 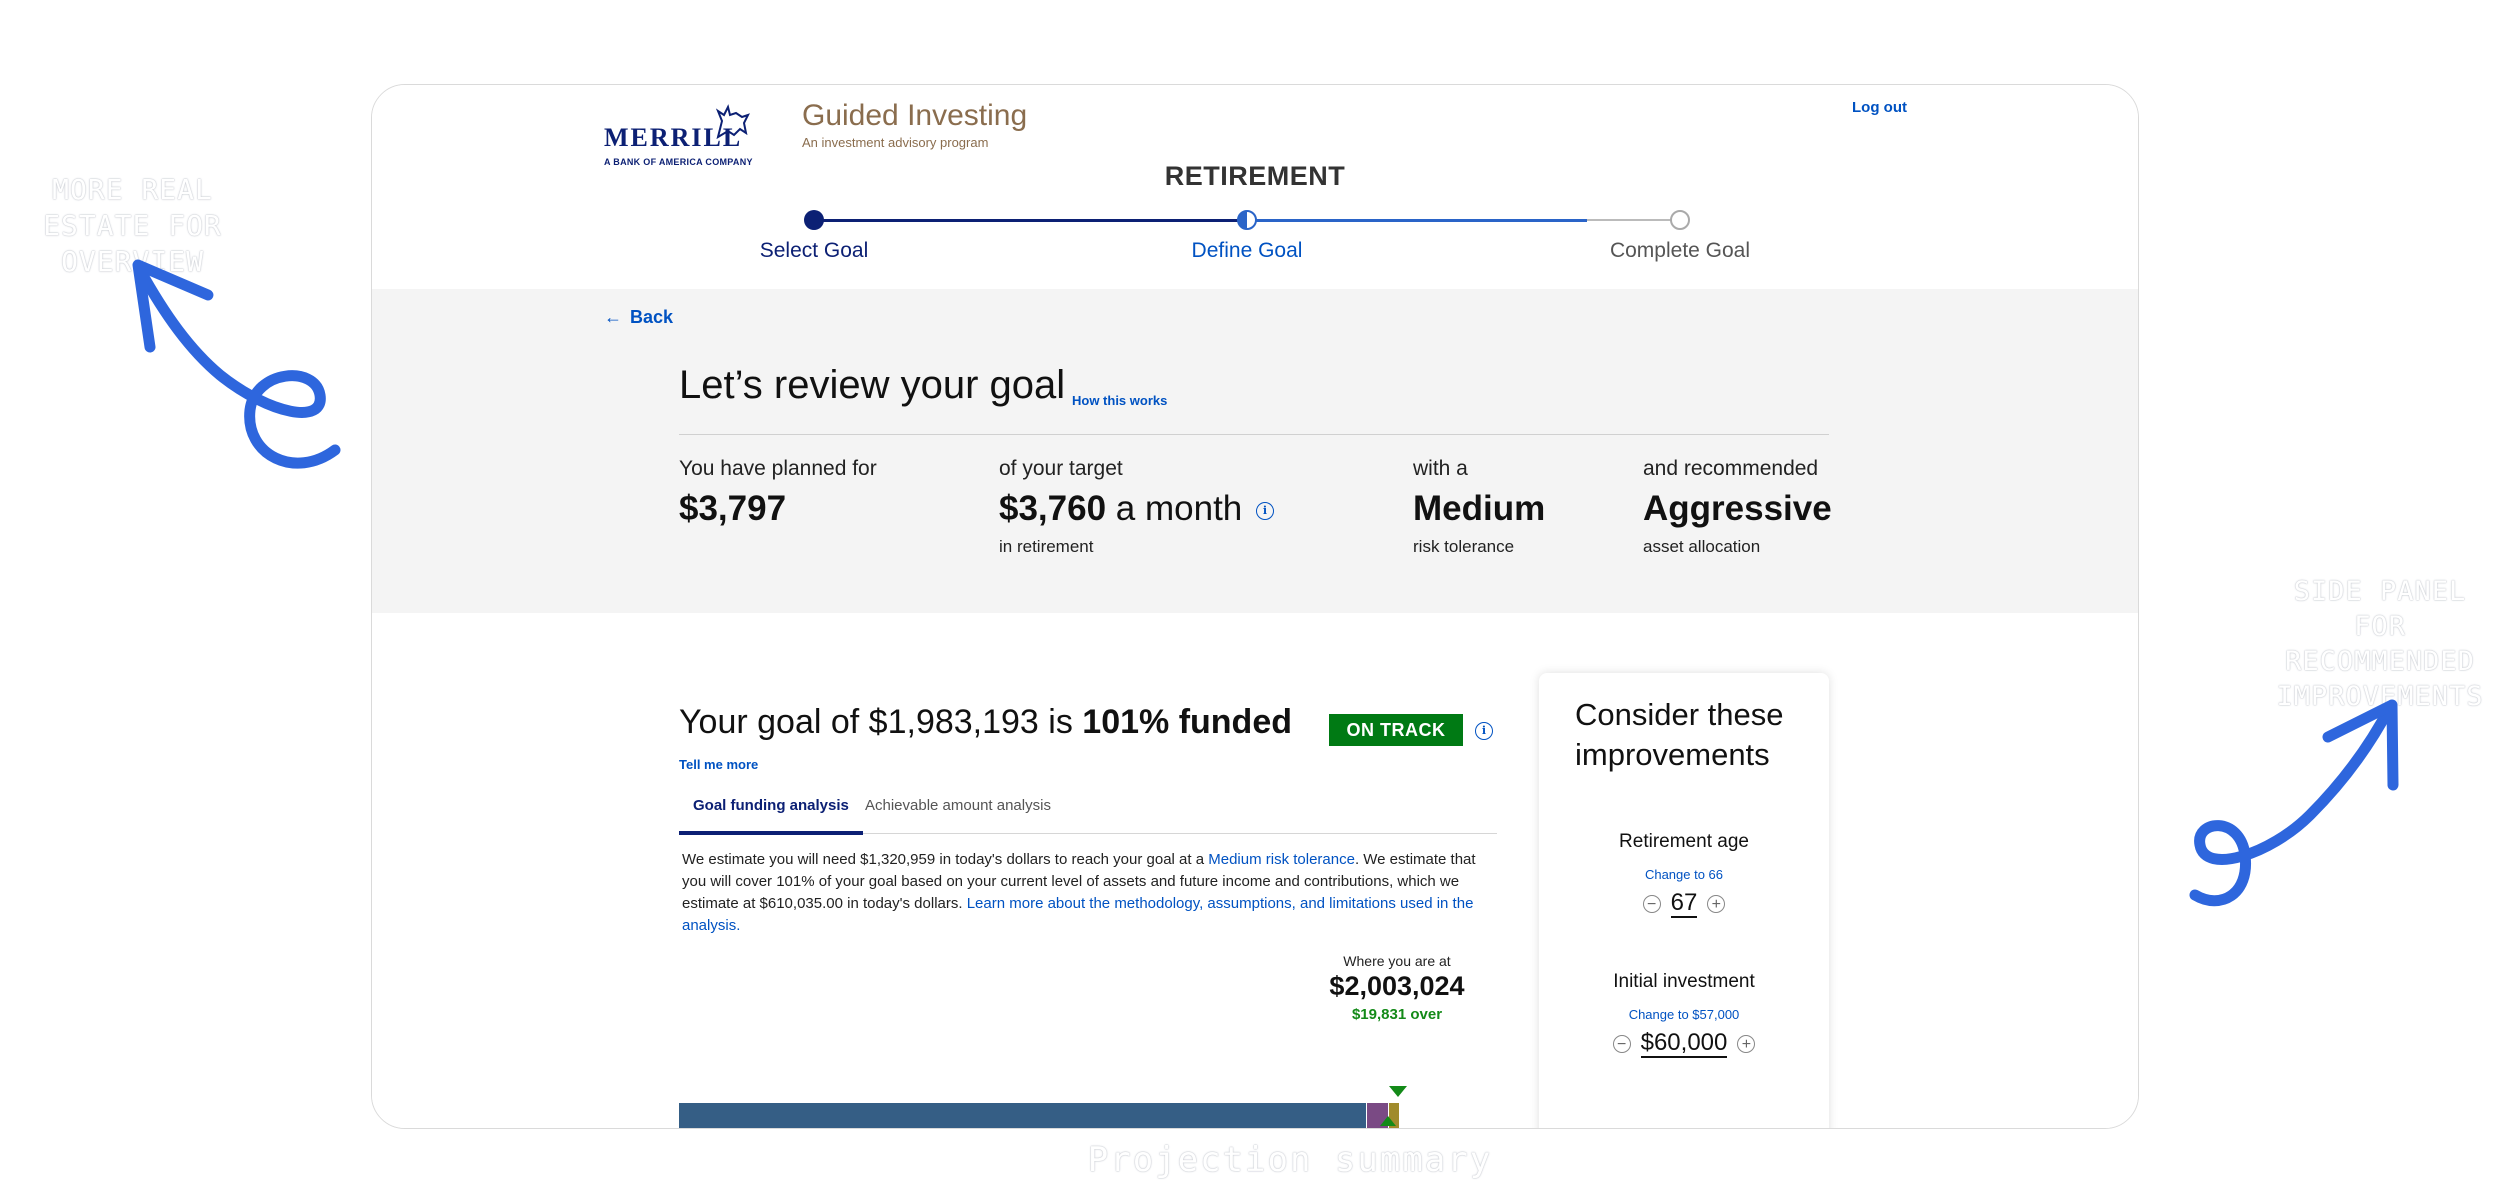 I want to click on how-this-works-link: How this works, so click(x=1119, y=400).